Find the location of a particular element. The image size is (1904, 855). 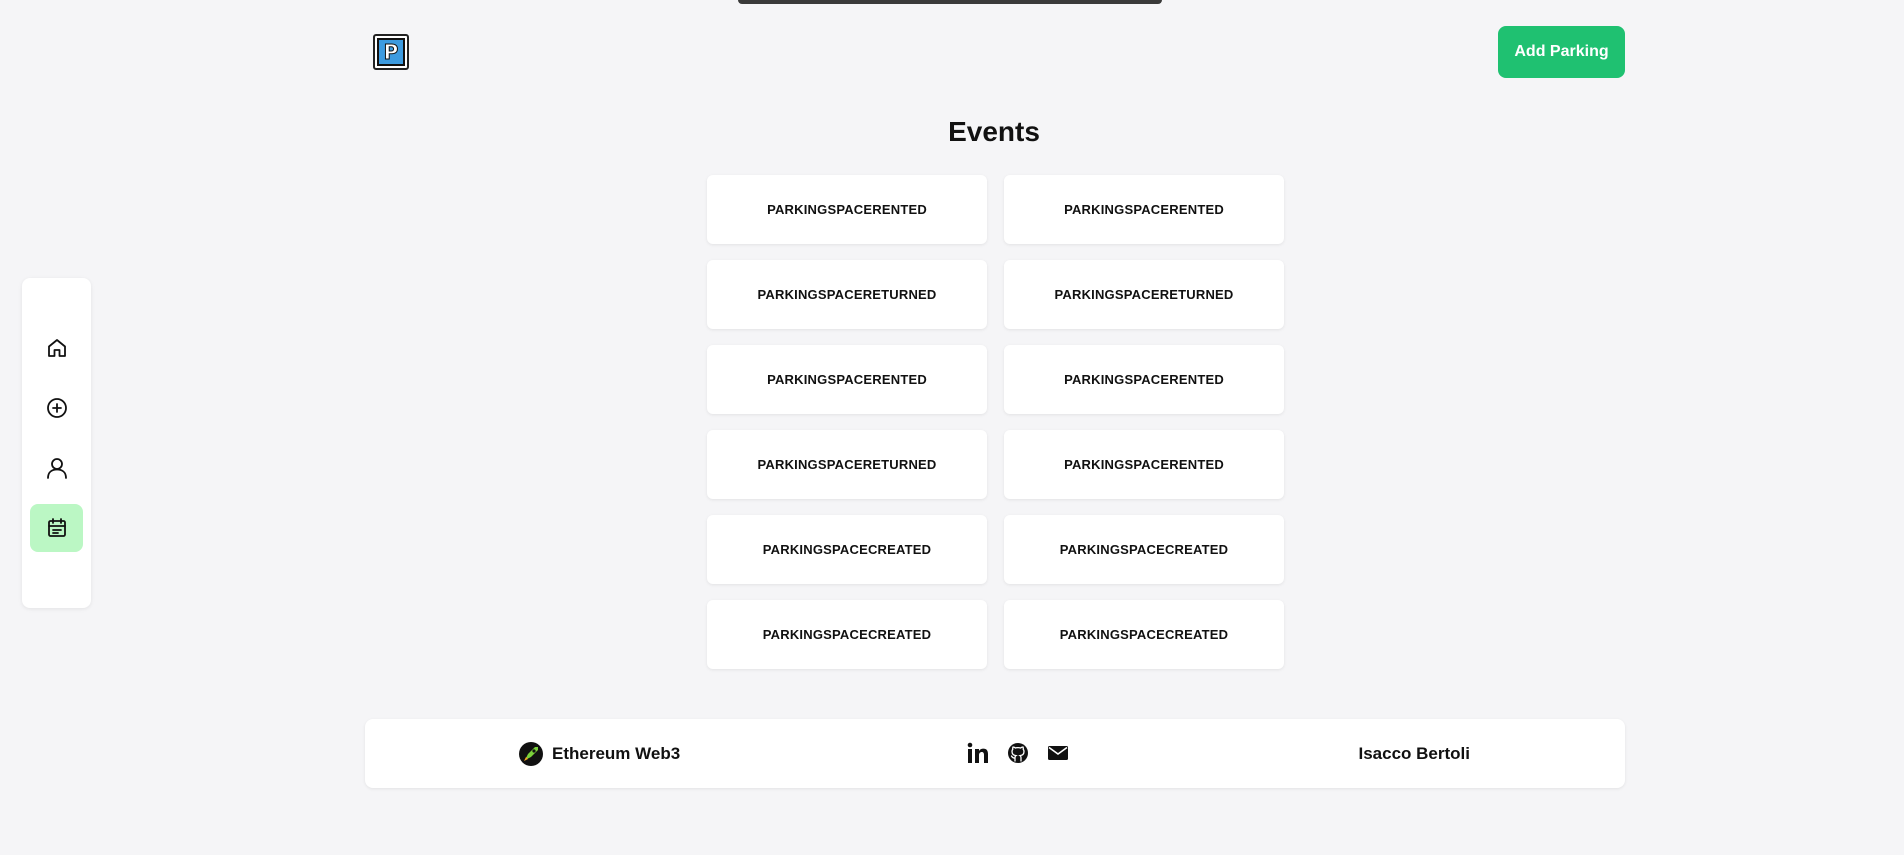

add-parking-button: Add Parking is located at coordinates (1561, 52).